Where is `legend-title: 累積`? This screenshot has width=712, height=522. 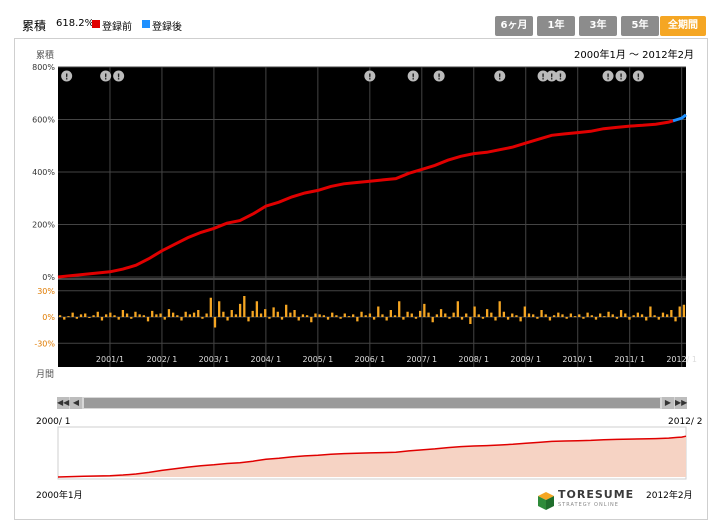
legend-title: 累積 is located at coordinates (34, 26).